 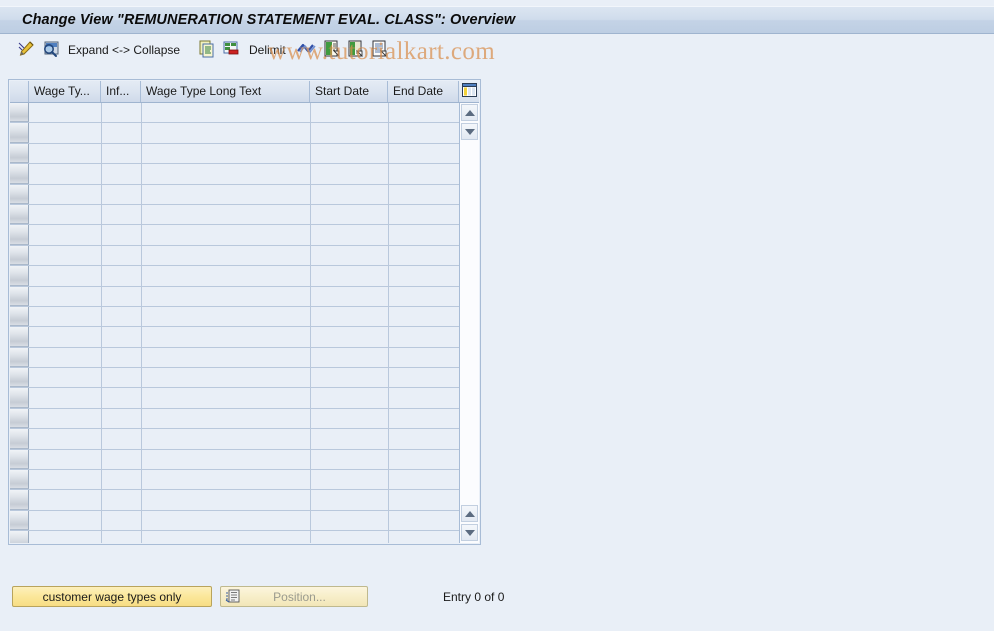 What do you see at coordinates (468, 91) in the screenshot?
I see `table-settings-button` at bounding box center [468, 91].